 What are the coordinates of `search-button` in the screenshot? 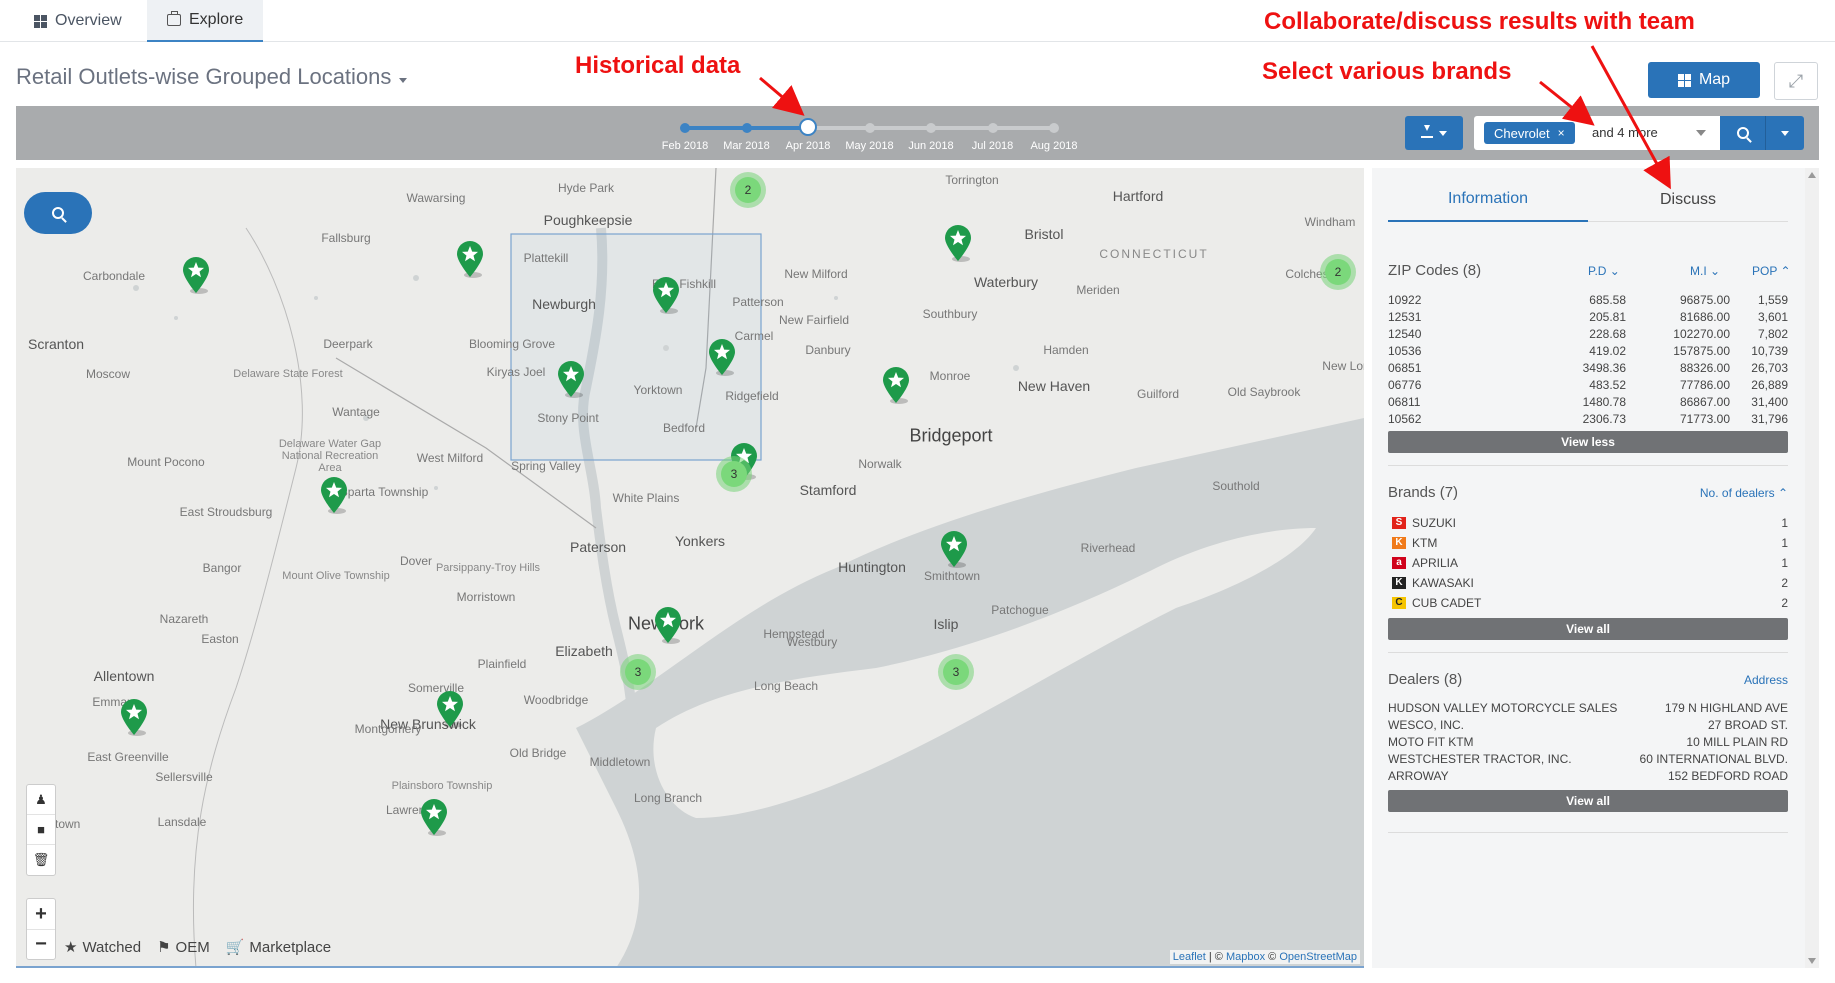 It's located at (1743, 133).